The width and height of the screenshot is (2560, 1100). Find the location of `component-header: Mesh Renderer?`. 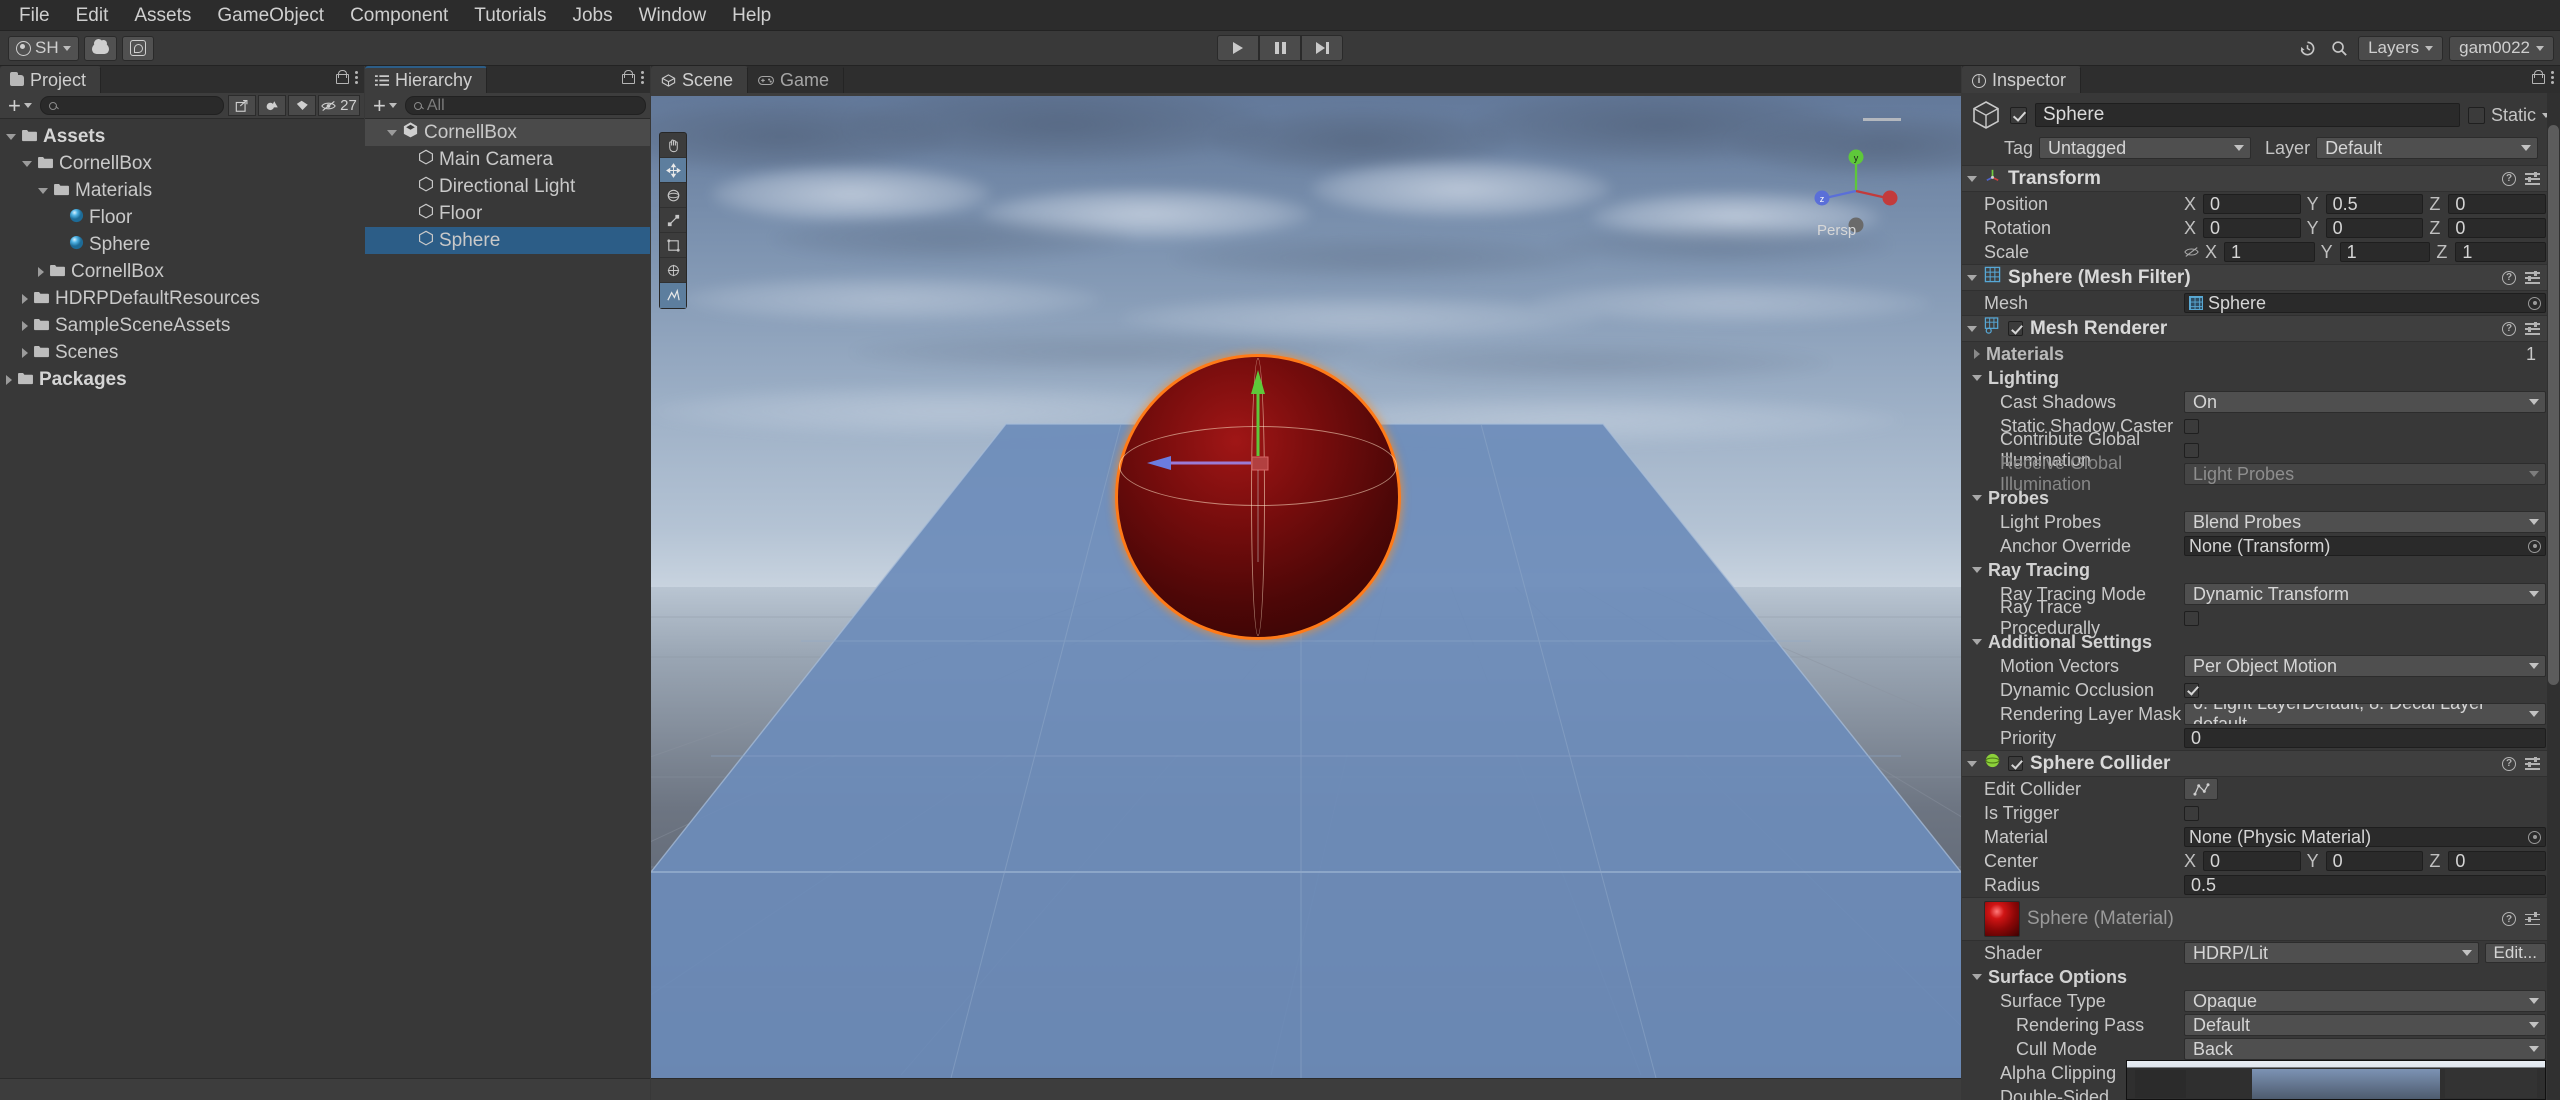

component-header: Mesh Renderer? is located at coordinates (2261, 328).